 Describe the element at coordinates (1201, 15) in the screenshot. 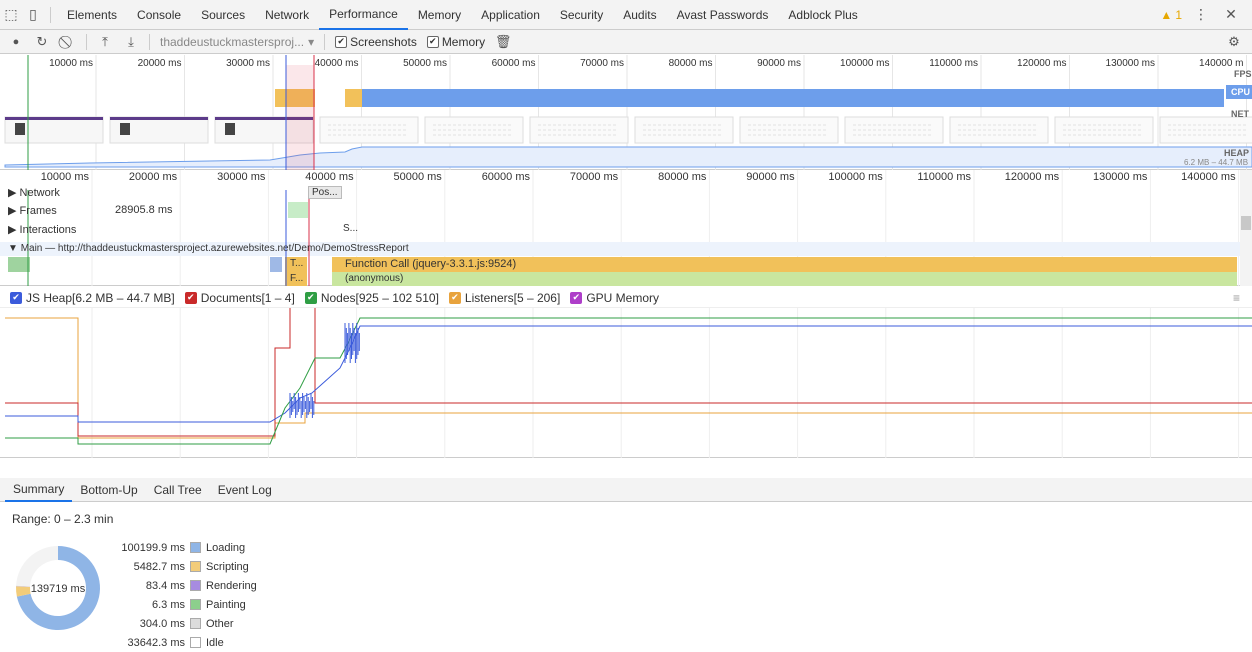

I see `more-options-icon: ⋮` at that location.